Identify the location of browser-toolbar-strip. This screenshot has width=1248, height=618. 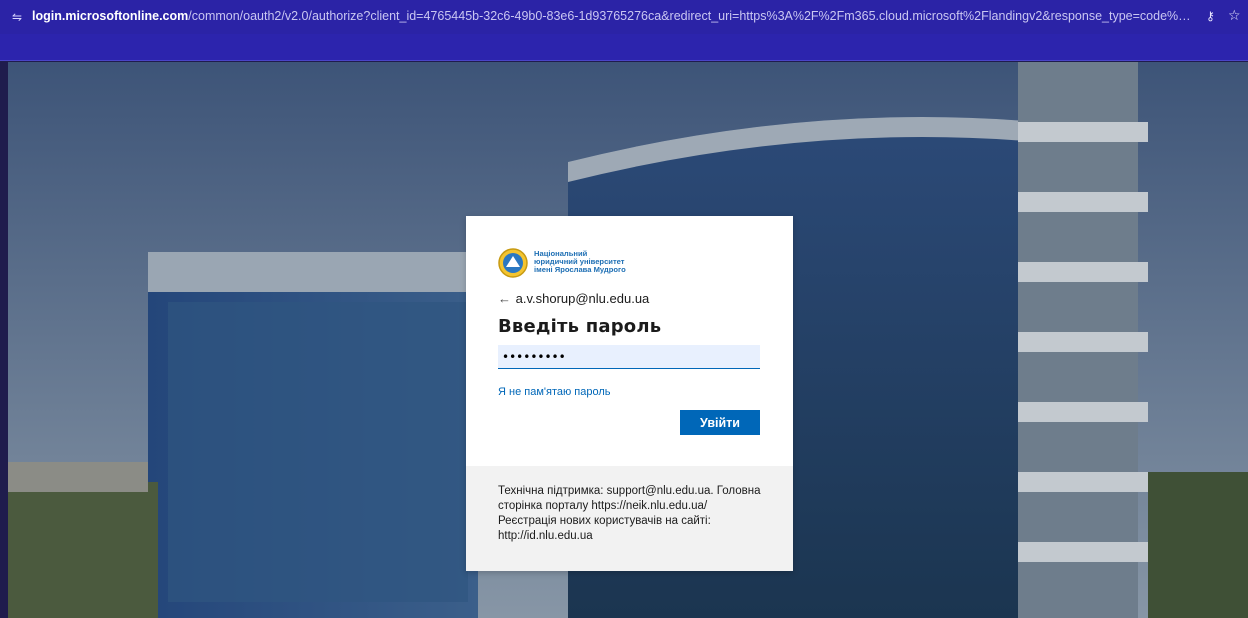
(624, 47).